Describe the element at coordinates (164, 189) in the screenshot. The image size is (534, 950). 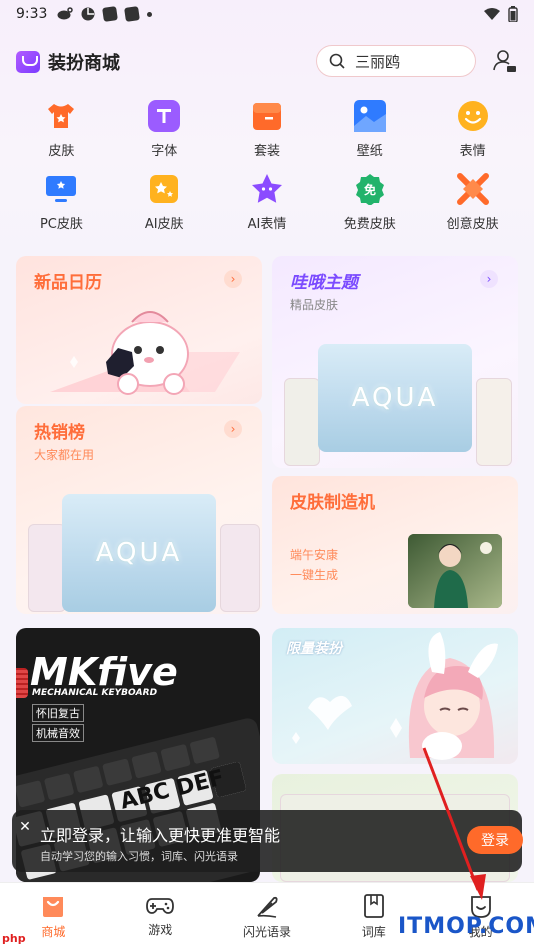
I see `ai-skin-icon` at that location.